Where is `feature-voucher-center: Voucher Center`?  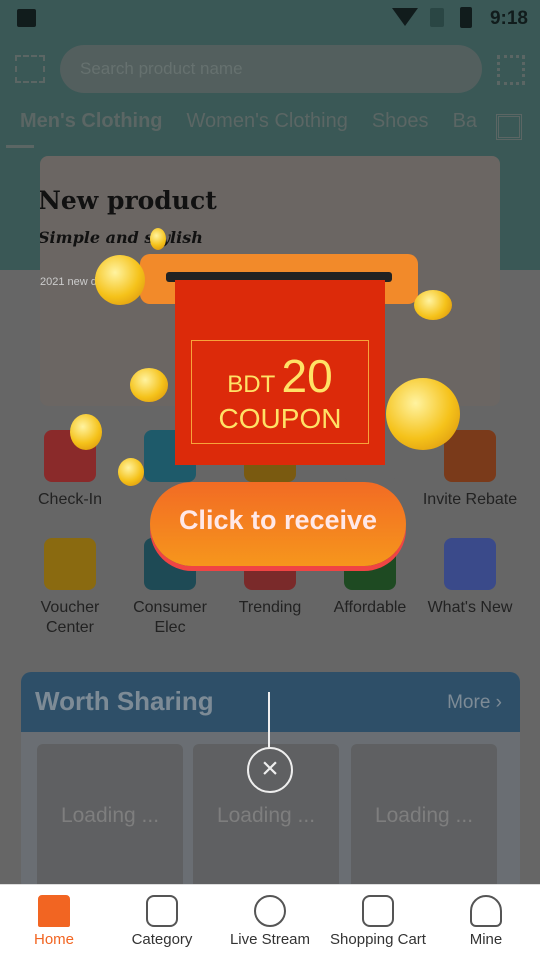 feature-voucher-center: Voucher Center is located at coordinates (70, 588).